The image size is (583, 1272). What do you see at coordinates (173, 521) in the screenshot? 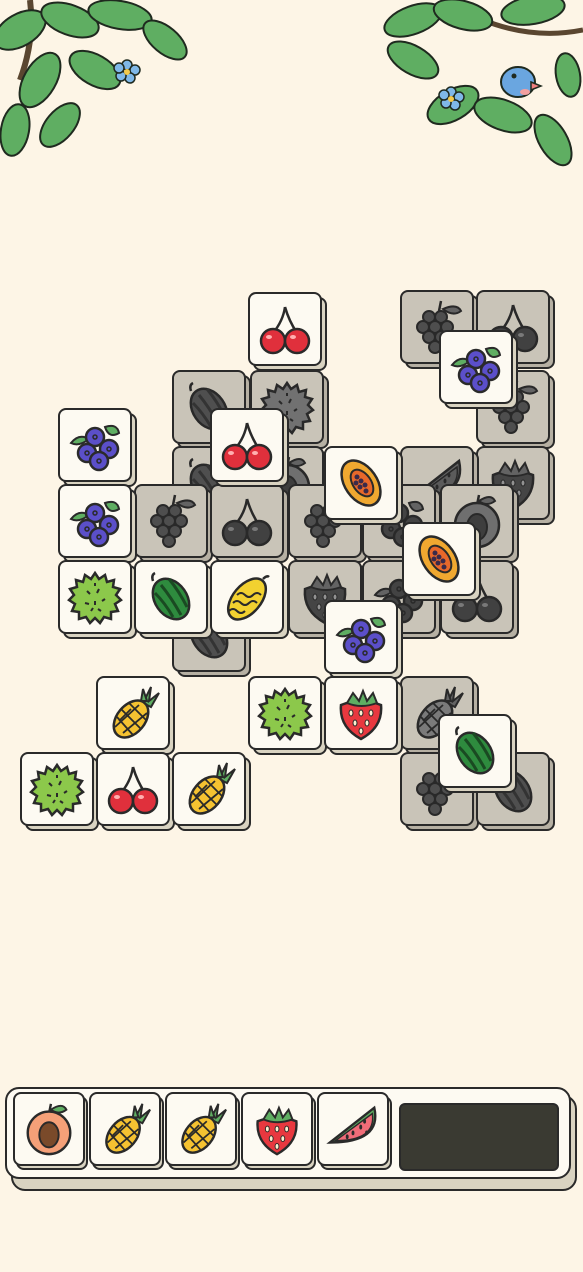
I see `grapes-icon` at bounding box center [173, 521].